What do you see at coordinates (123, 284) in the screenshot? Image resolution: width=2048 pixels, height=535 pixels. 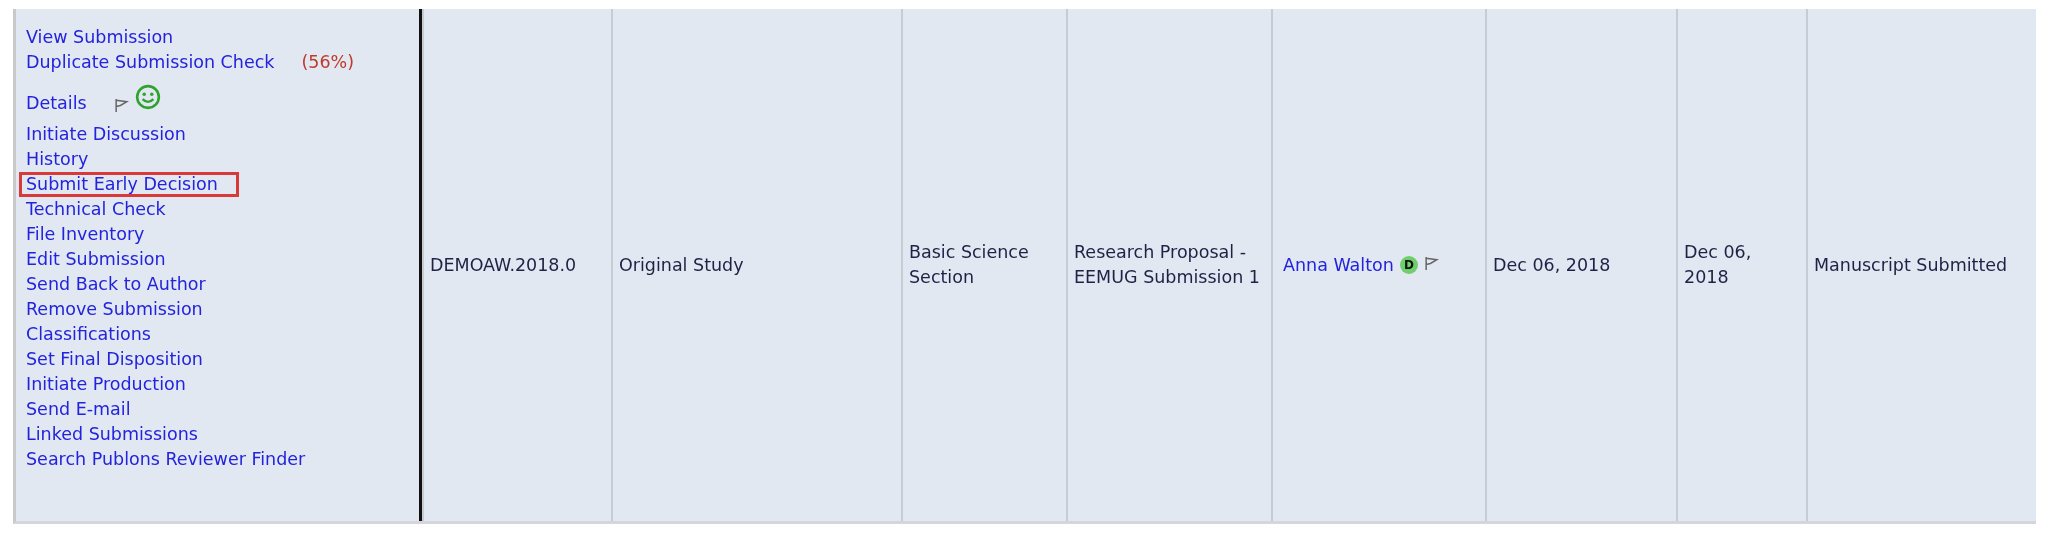 I see `action-link: Send Back to Author` at bounding box center [123, 284].